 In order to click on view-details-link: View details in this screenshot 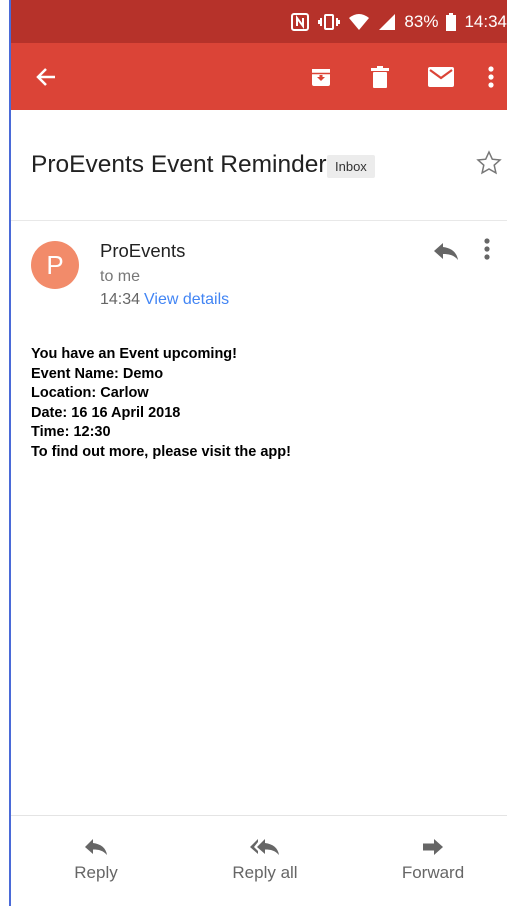, I will do `click(186, 299)`.